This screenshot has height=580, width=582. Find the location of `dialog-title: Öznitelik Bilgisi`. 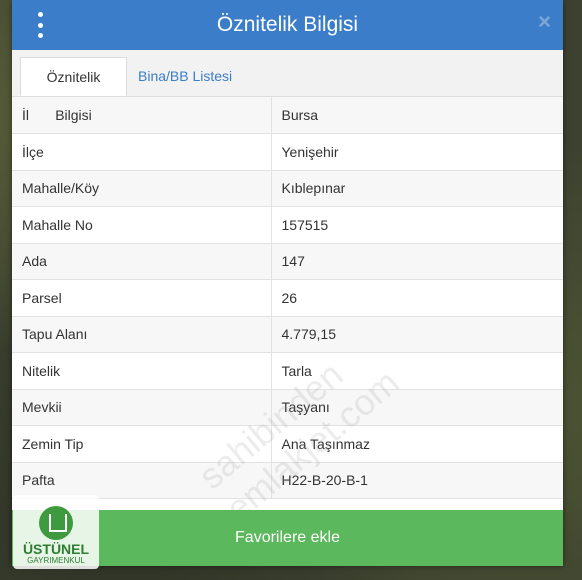

dialog-title: Öznitelik Bilgisi is located at coordinates (287, 24).